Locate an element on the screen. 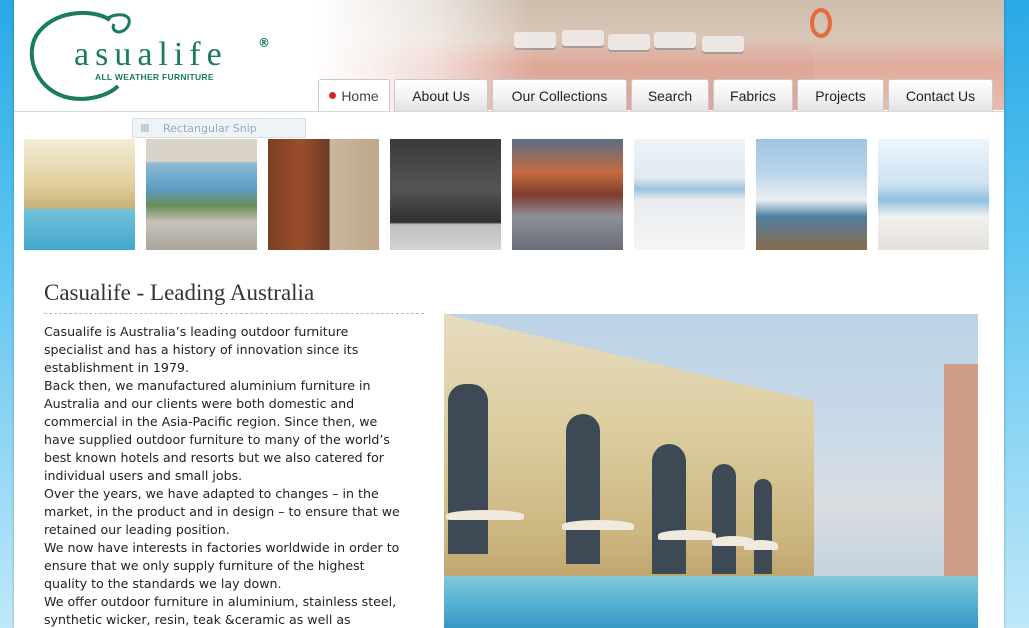 Image resolution: width=1029 pixels, height=628 pixels. logo-wordmark: asualife is located at coordinates (151, 54).